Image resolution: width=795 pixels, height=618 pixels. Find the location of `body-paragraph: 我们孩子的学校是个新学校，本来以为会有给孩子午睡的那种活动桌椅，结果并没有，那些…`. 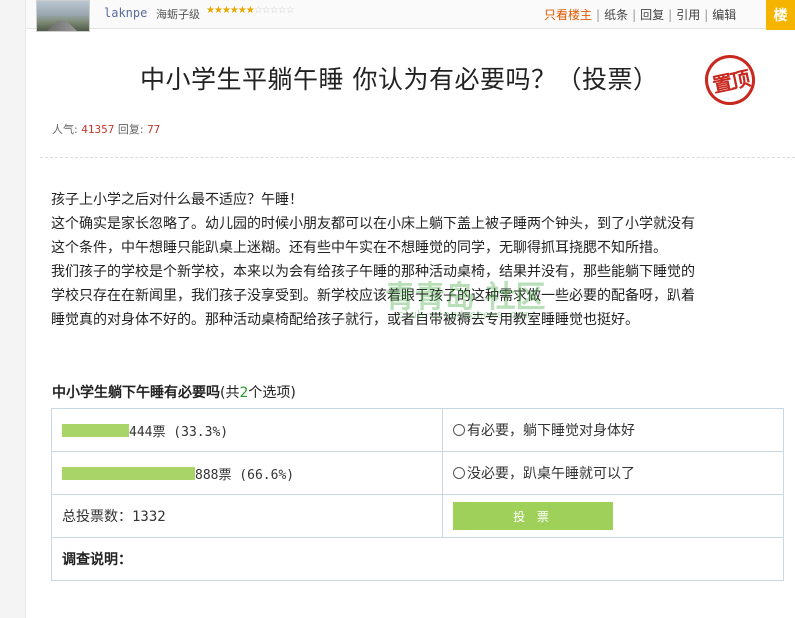

body-paragraph: 我们孩子的学校是个新学校，本来以为会有给孩子午睡的那种活动桌椅，结果并没有，那些… is located at coordinates (373, 272).